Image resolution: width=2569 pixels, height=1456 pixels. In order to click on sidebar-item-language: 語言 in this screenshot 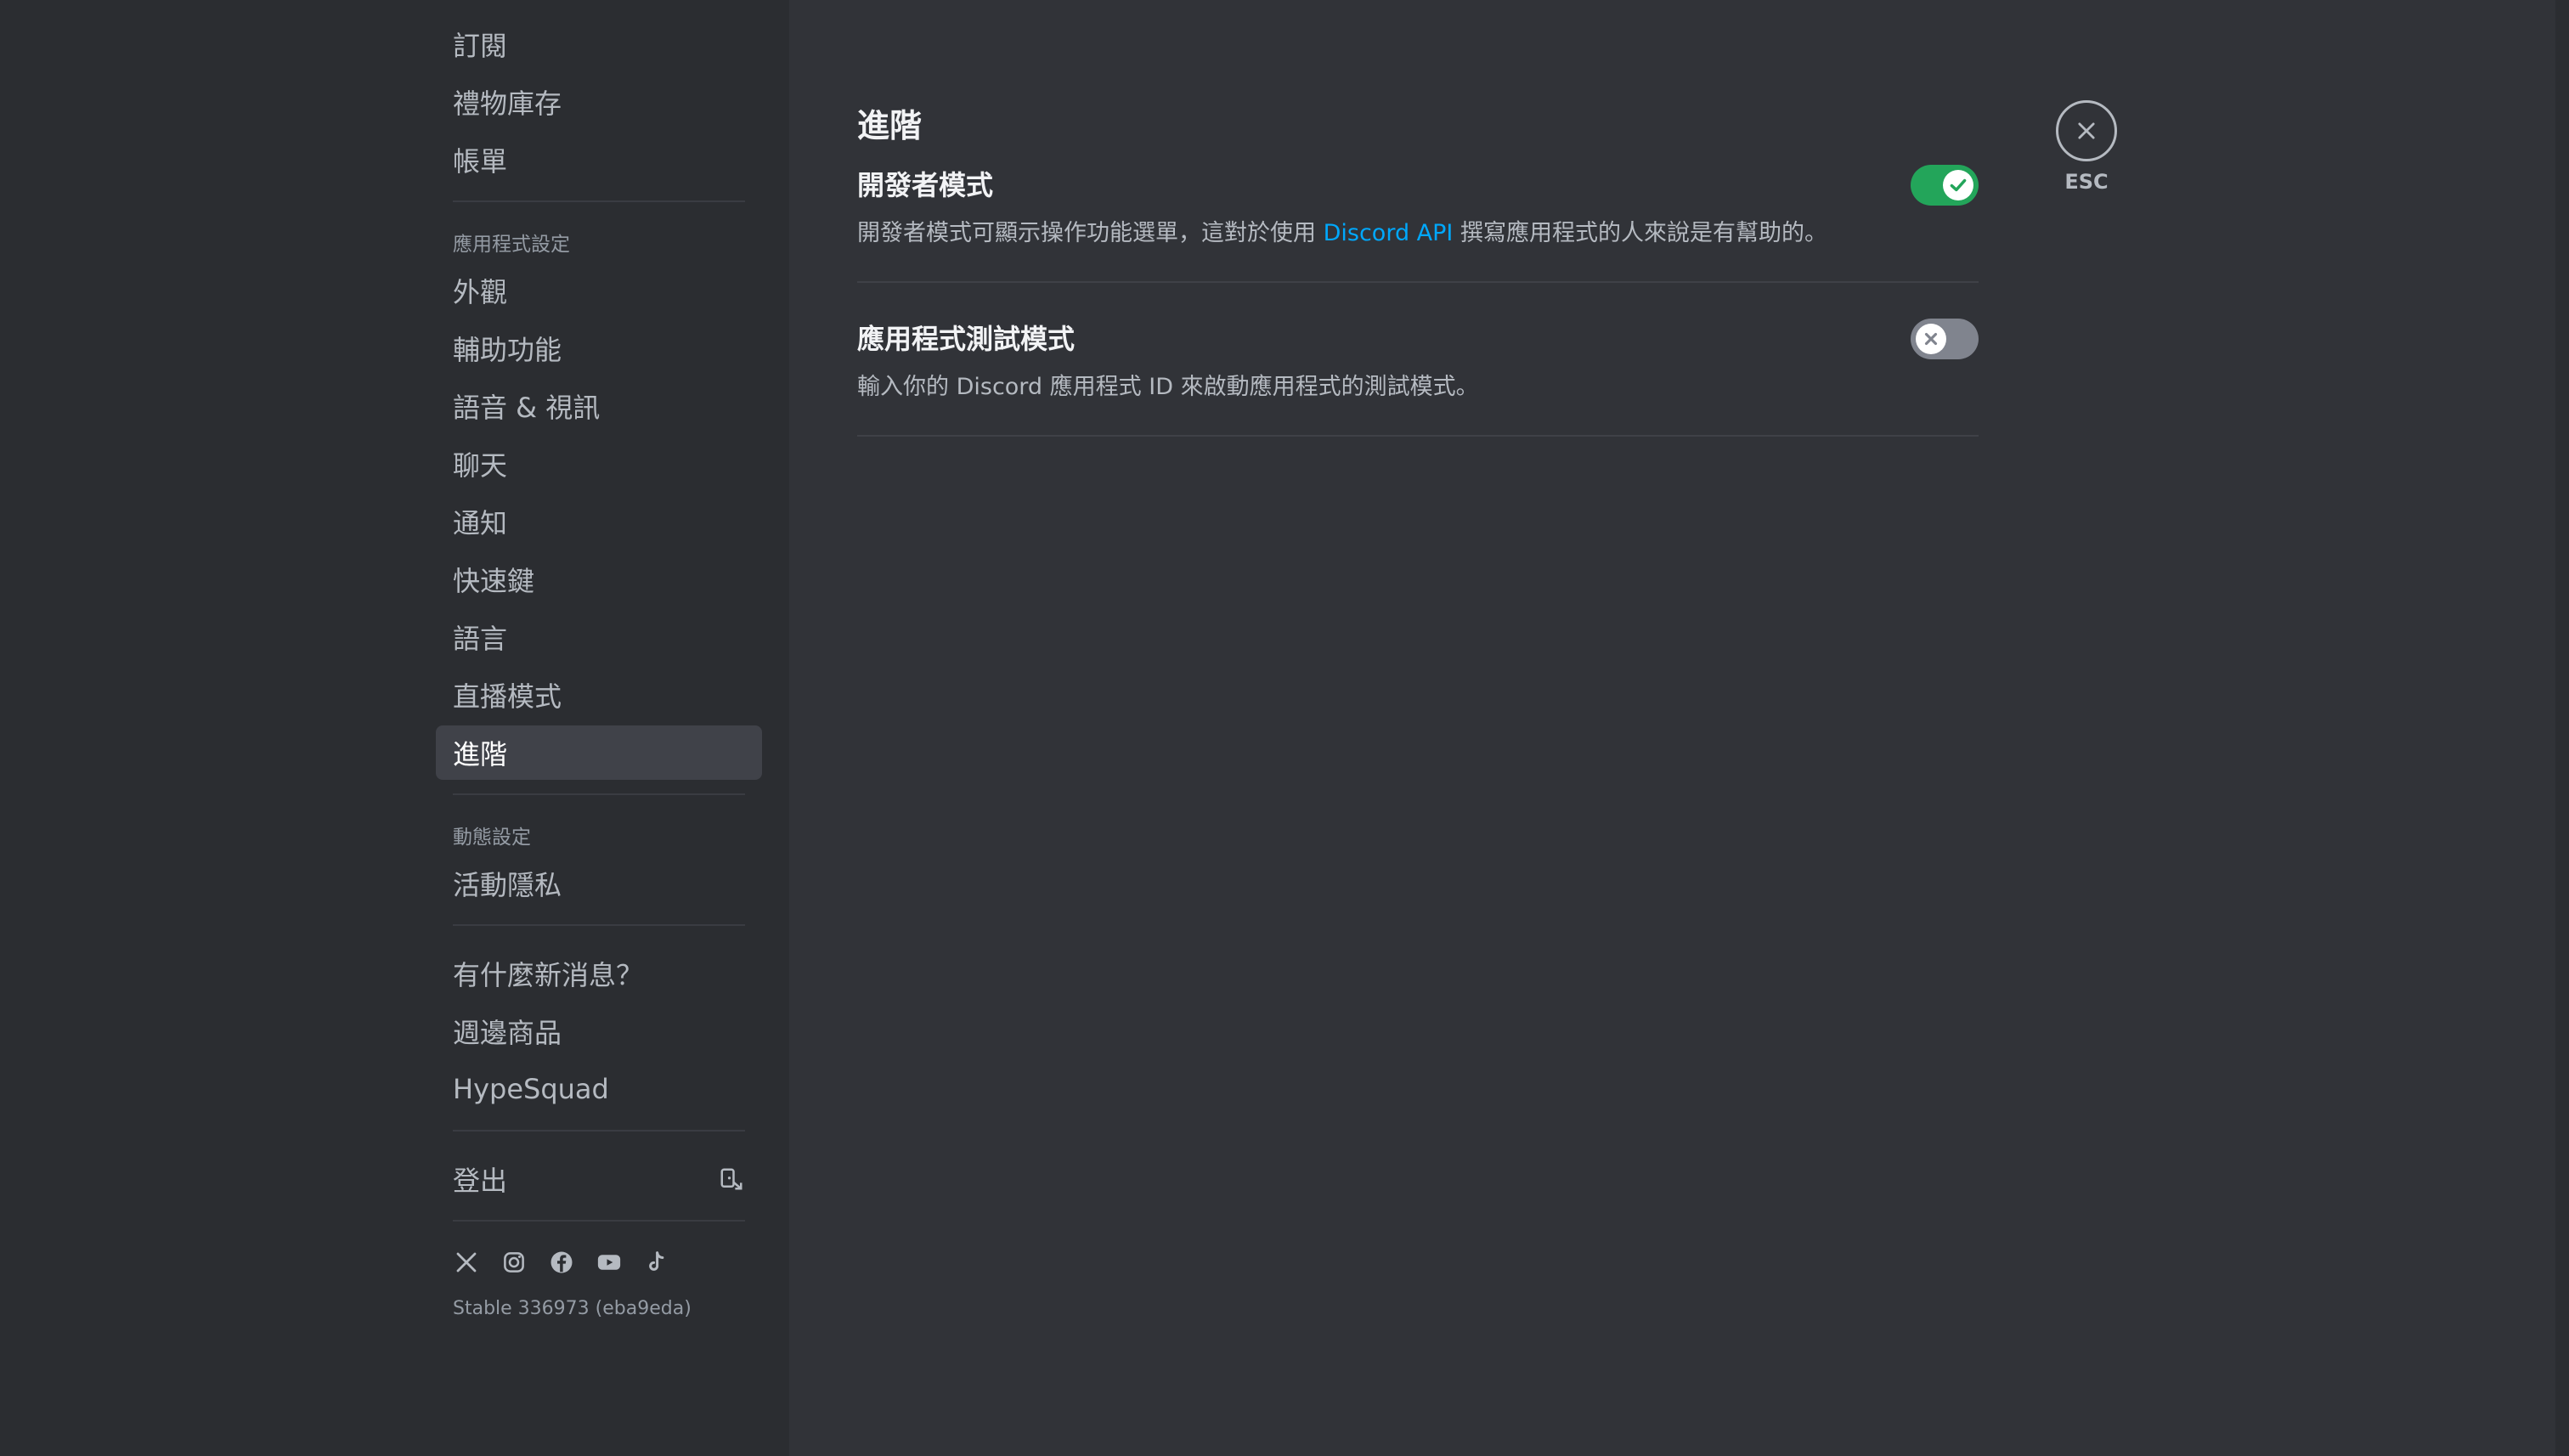, I will do `click(599, 637)`.